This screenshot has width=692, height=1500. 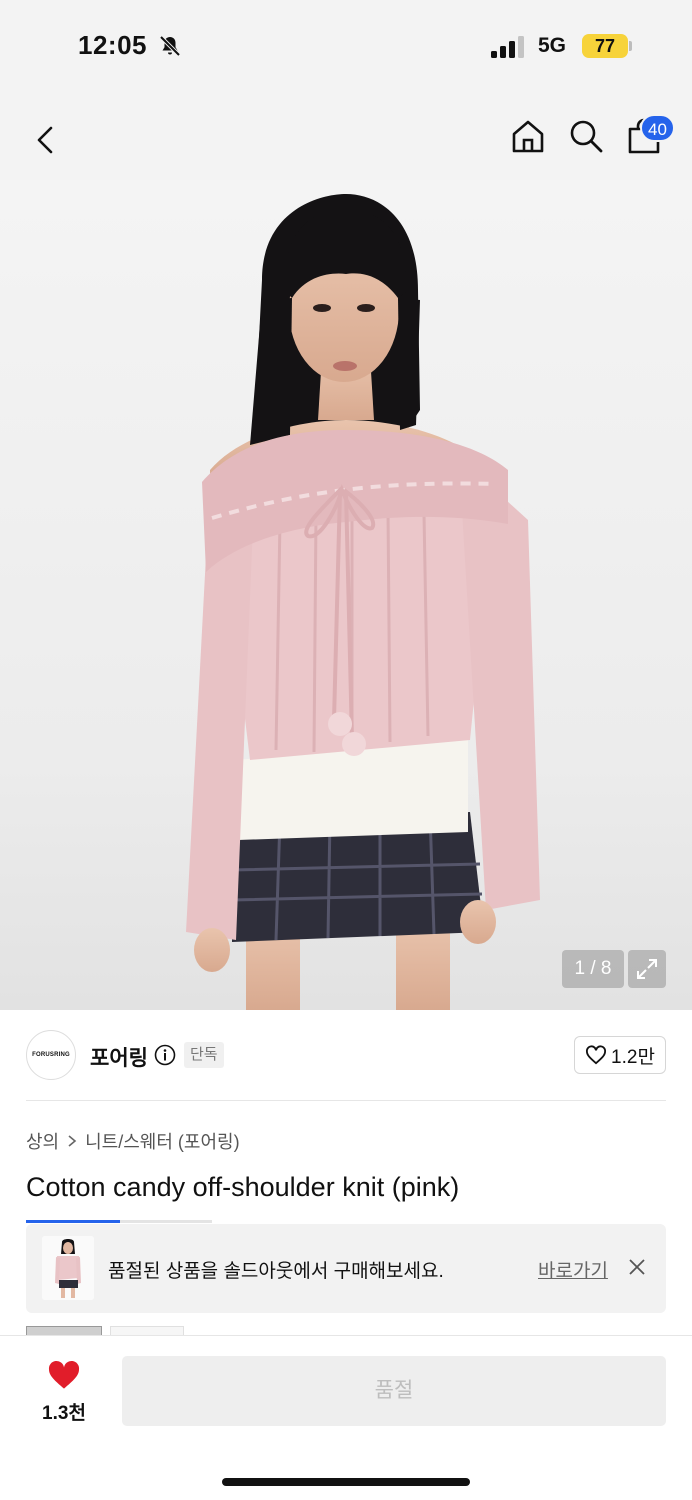 What do you see at coordinates (394, 1391) in the screenshot?
I see `soldout-button: 품절` at bounding box center [394, 1391].